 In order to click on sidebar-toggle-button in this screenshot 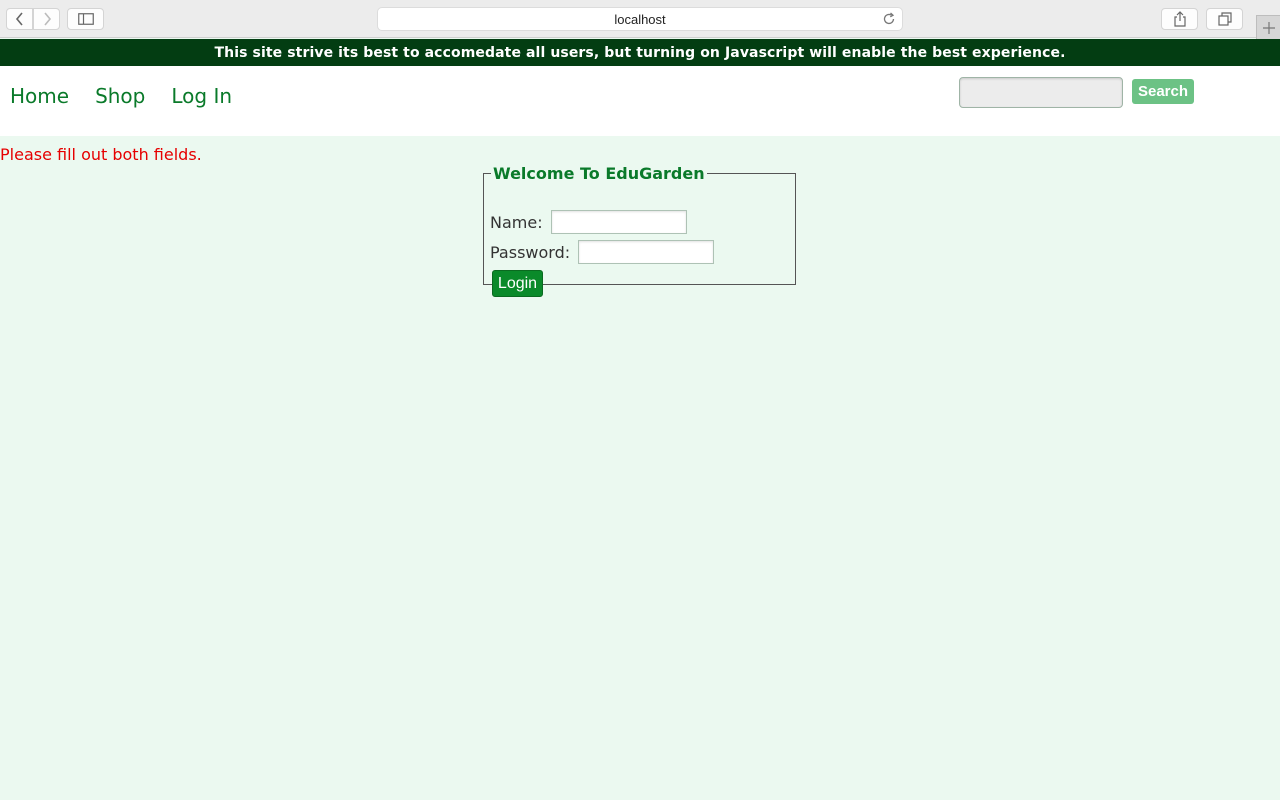, I will do `click(85, 19)`.